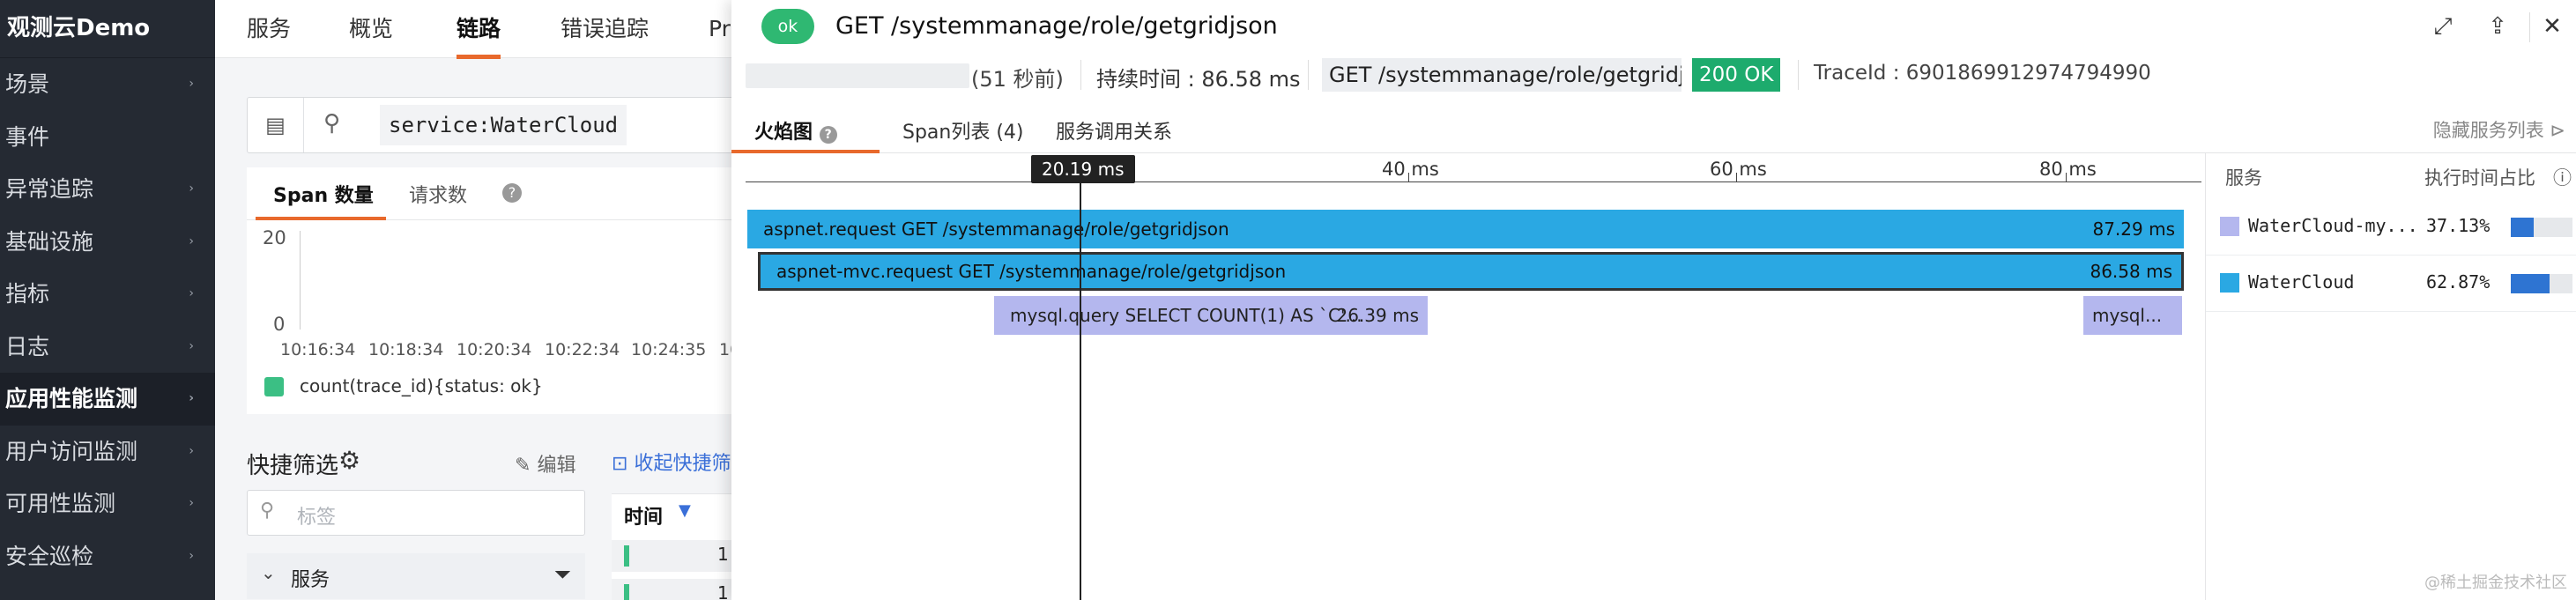 The width and height of the screenshot is (2576, 600). What do you see at coordinates (643, 515) in the screenshot?
I see `time-column-header: 时间` at bounding box center [643, 515].